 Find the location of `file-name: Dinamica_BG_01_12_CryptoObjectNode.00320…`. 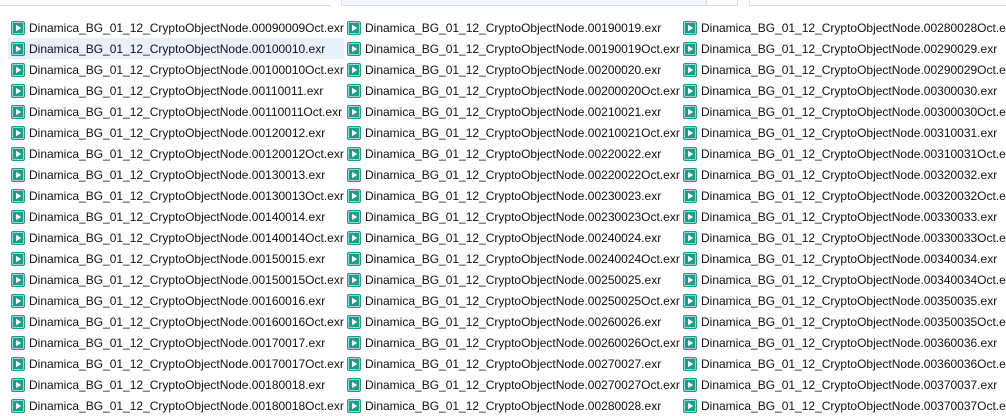

file-name: Dinamica_BG_01_12_CryptoObjectNode.00320… is located at coordinates (853, 195).